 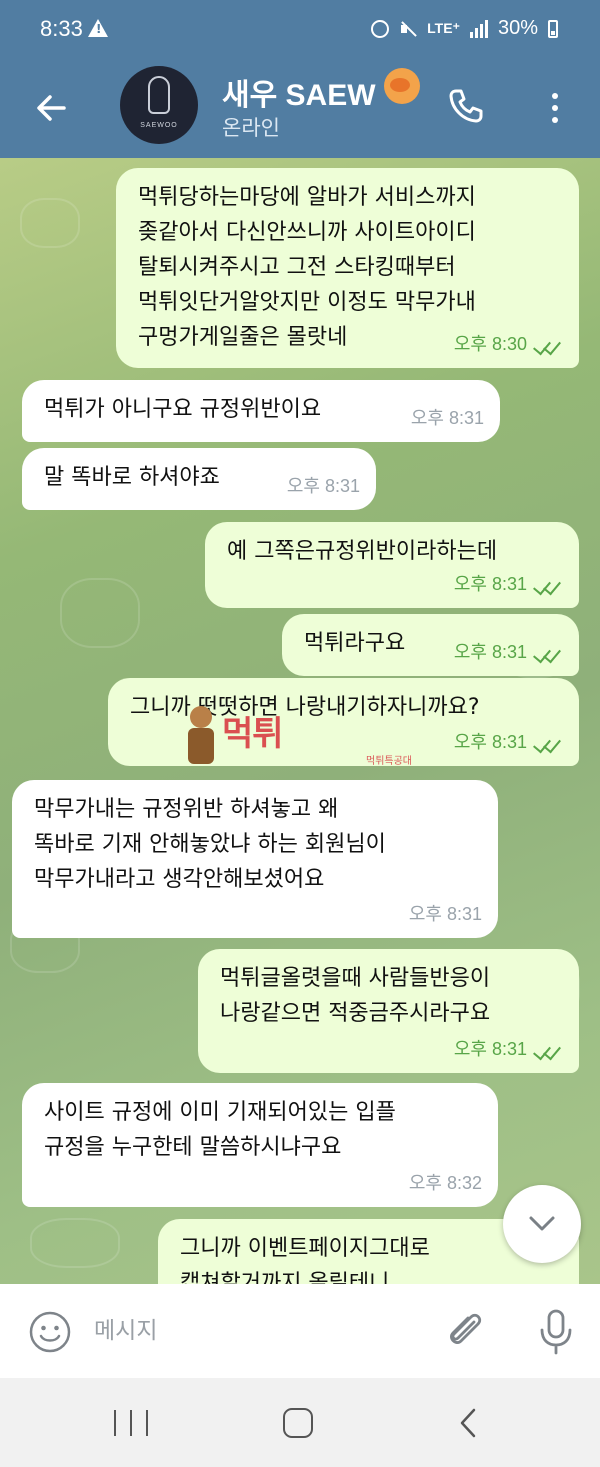 What do you see at coordinates (355, 978) in the screenshot?
I see `message-text-line: 먹튀글올렷을때 사람들반응이` at bounding box center [355, 978].